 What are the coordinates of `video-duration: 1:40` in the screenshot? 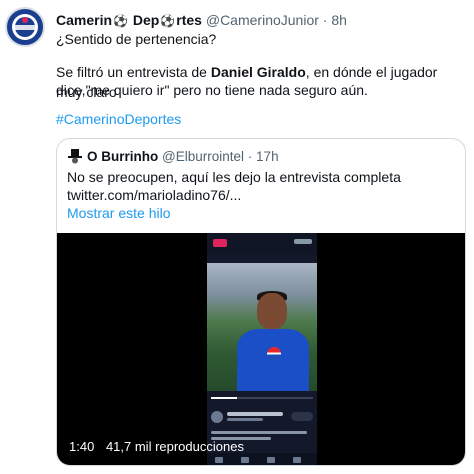 It's located at (82, 446).